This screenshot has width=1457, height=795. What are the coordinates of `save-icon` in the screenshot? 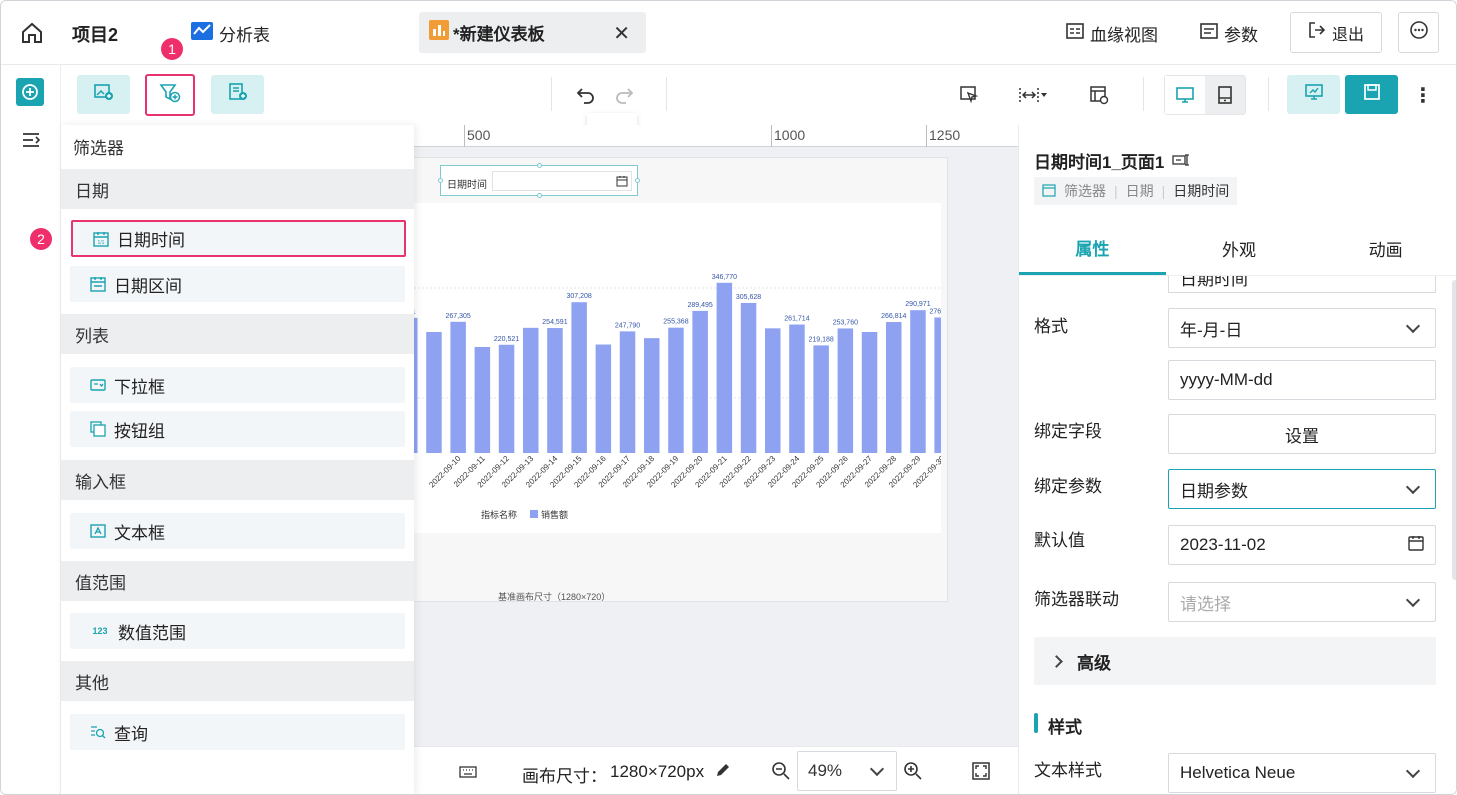 It's located at (1372, 94).